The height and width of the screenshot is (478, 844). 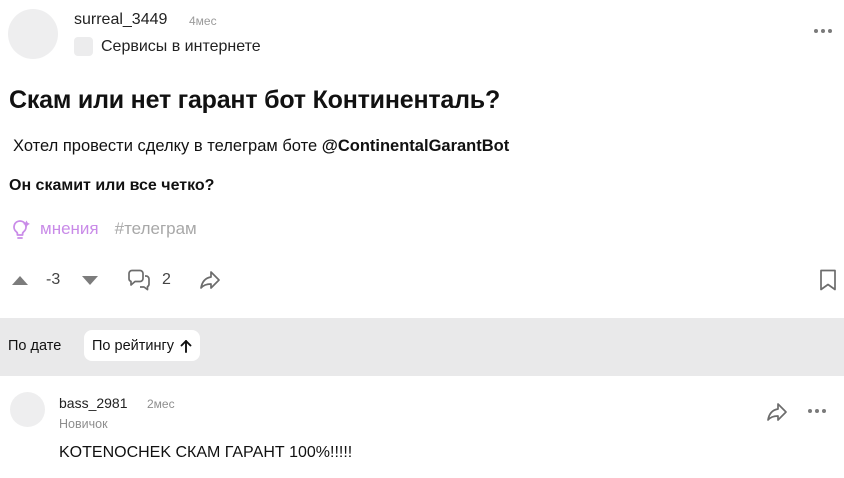 I want to click on post-title: Скам или нет гарант бот Континенталь?, so click(x=255, y=100).